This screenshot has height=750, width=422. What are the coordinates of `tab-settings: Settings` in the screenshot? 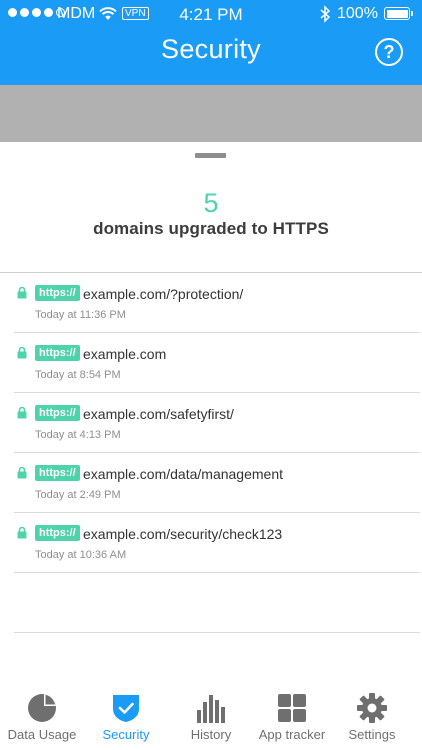 It's located at (372, 718).